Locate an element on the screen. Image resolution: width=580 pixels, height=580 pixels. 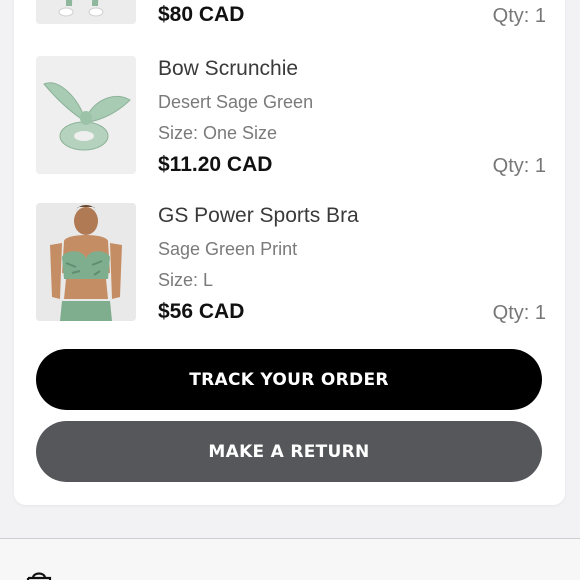
item-color: Sage Green Print is located at coordinates (228, 249).